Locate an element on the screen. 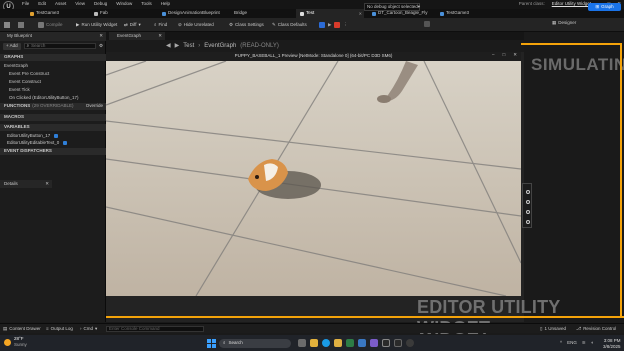  clock: 3:08 PM 3/8/2025 is located at coordinates (612, 343).